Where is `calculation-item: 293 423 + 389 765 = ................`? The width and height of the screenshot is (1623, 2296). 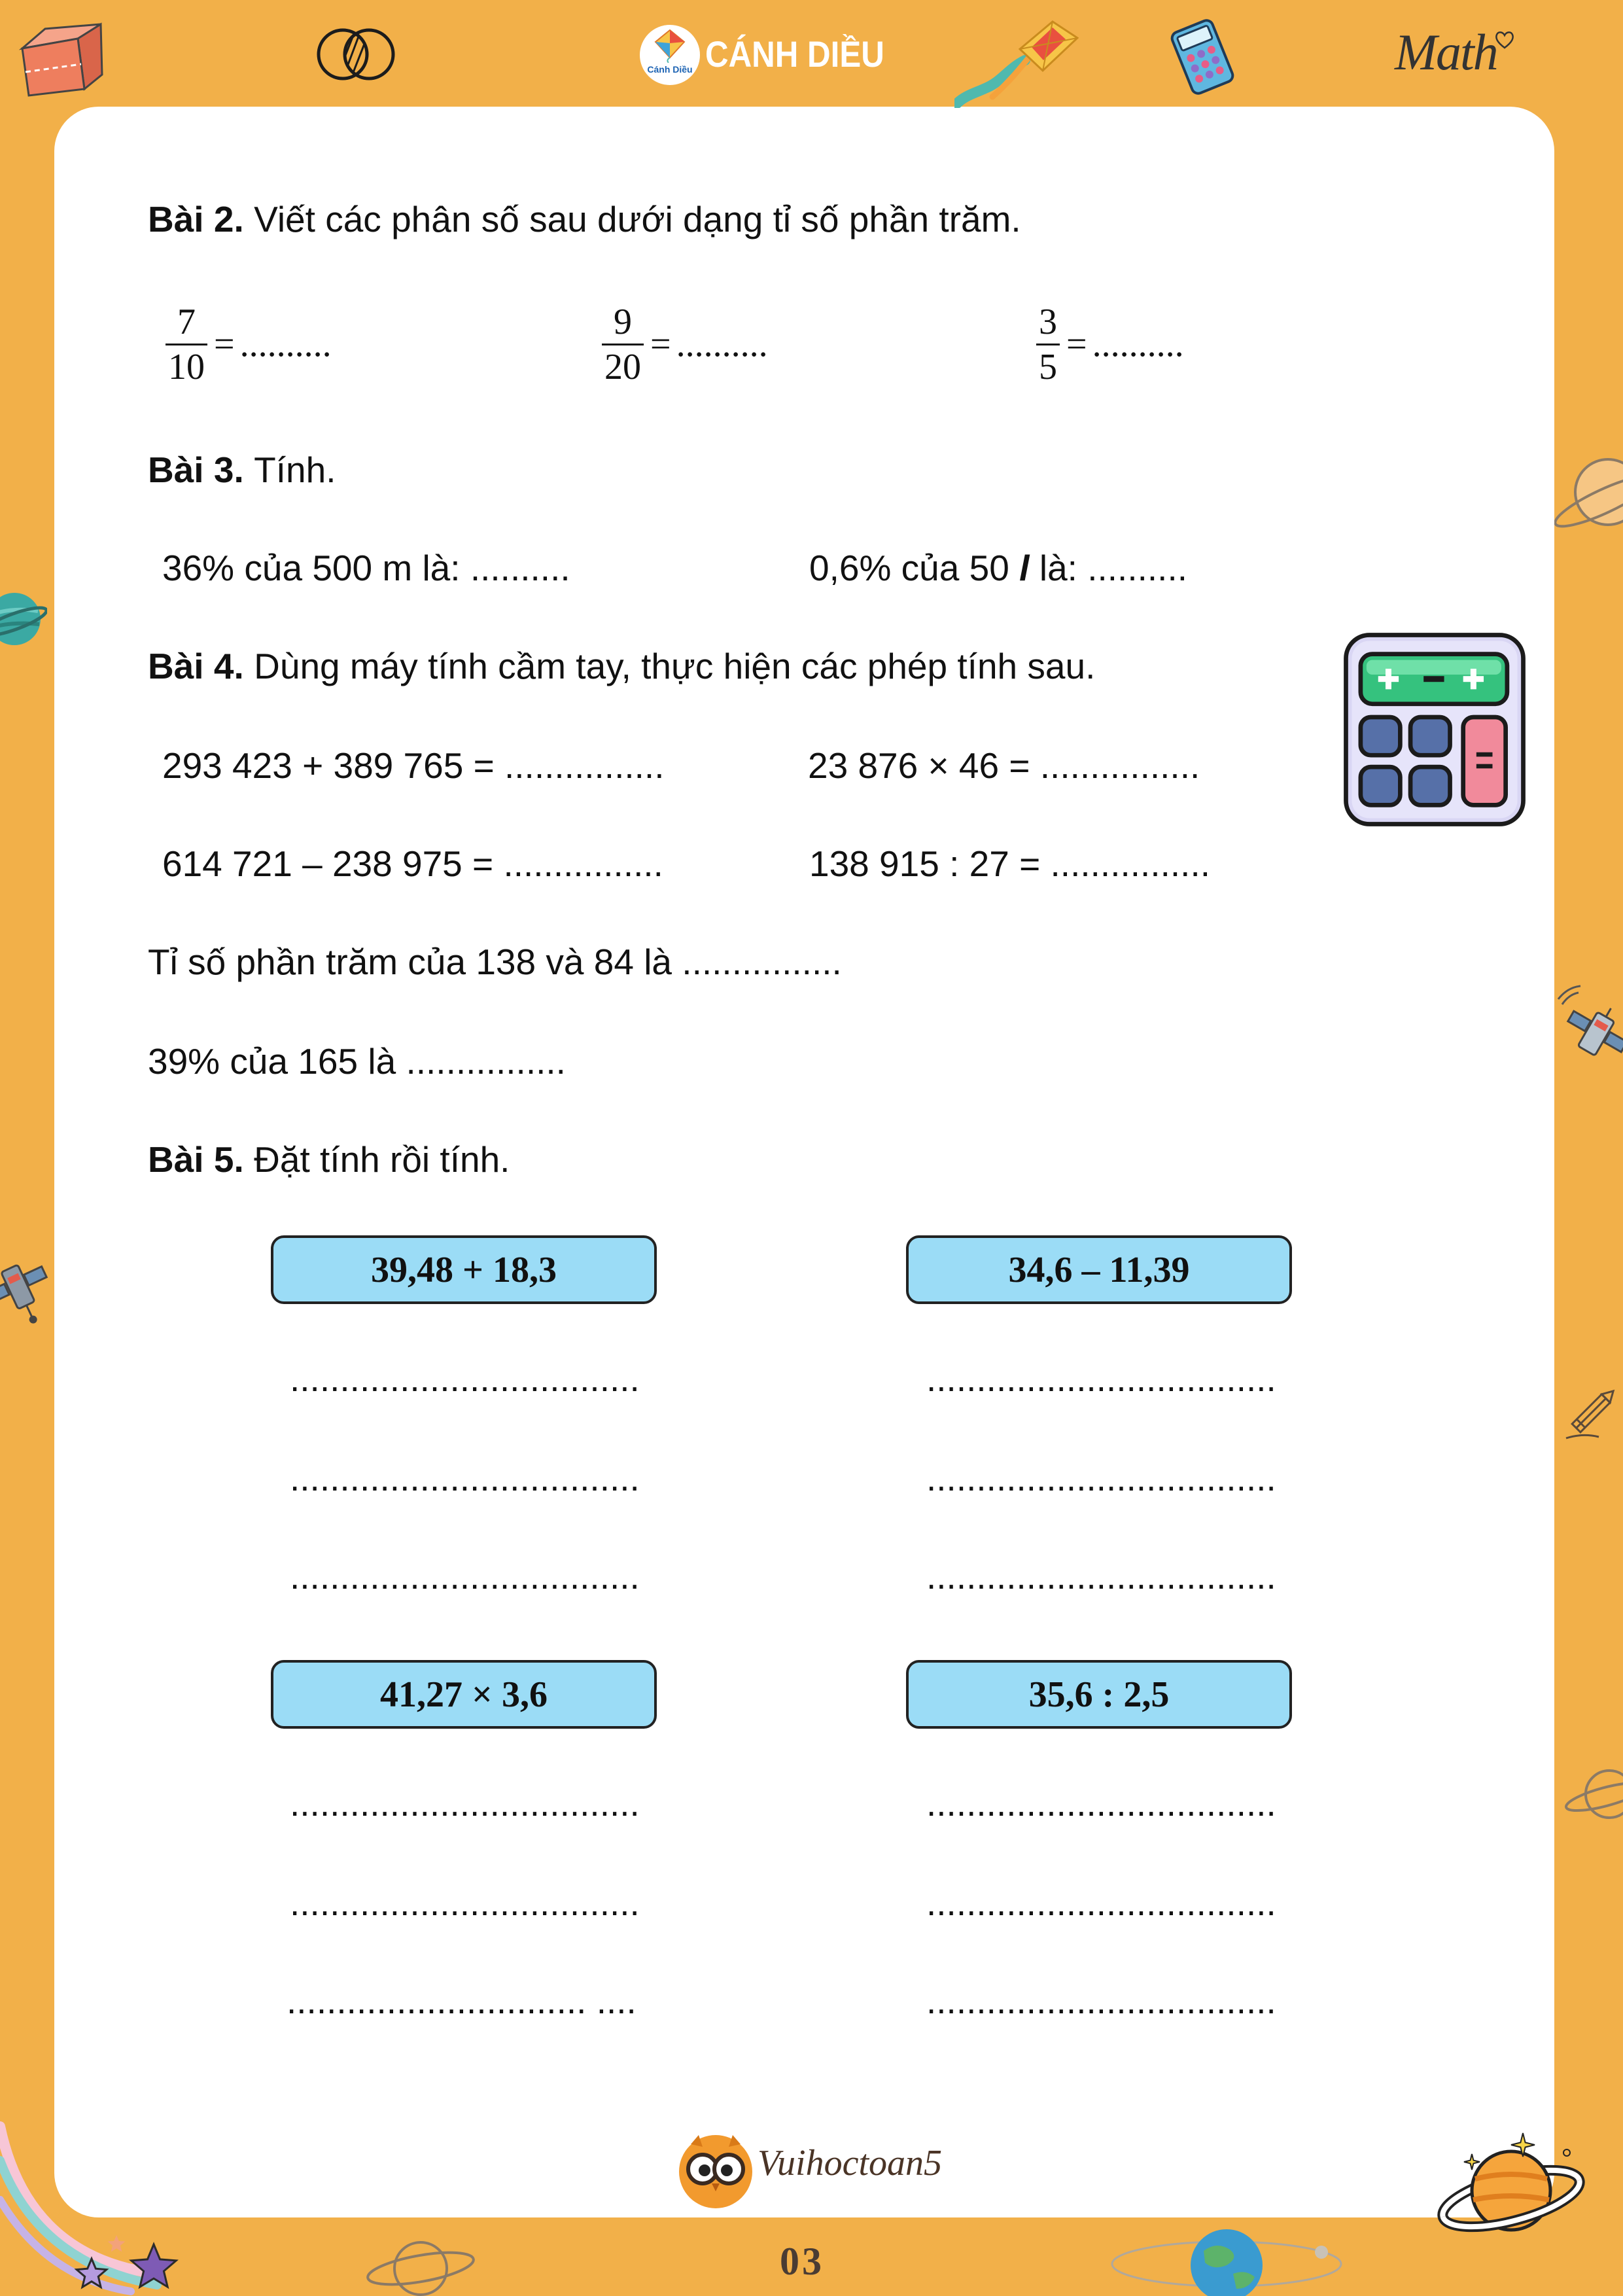 calculation-item: 293 423 + 389 765 = ................ is located at coordinates (414, 766).